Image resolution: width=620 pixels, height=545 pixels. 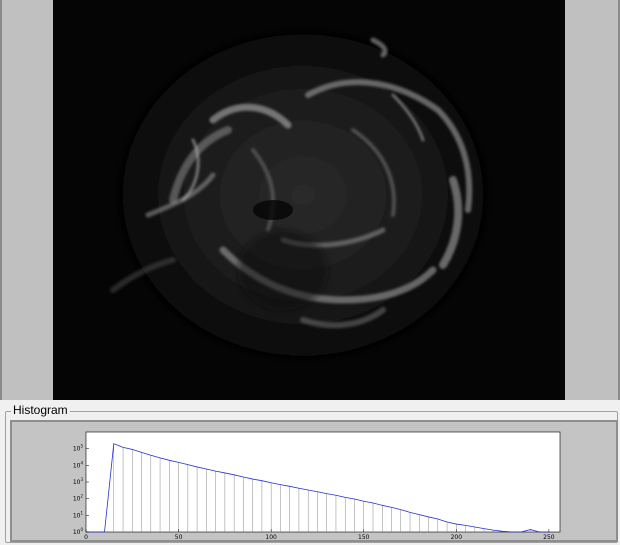 I want to click on y-tick-label: 101, so click(x=78, y=514).